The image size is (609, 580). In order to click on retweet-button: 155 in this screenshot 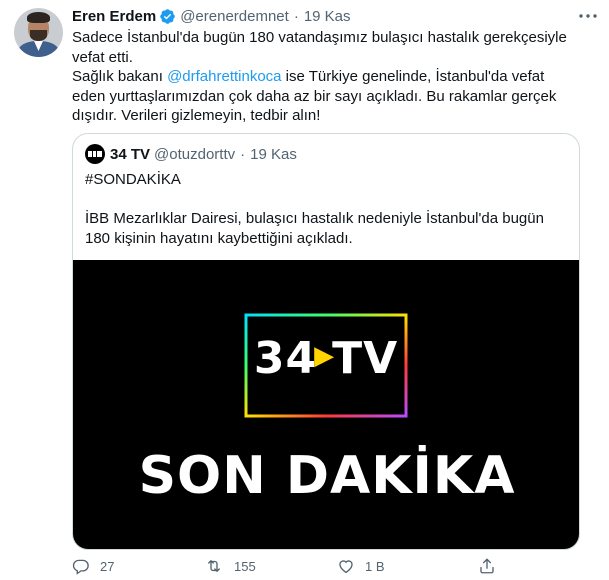, I will do `click(230, 566)`.